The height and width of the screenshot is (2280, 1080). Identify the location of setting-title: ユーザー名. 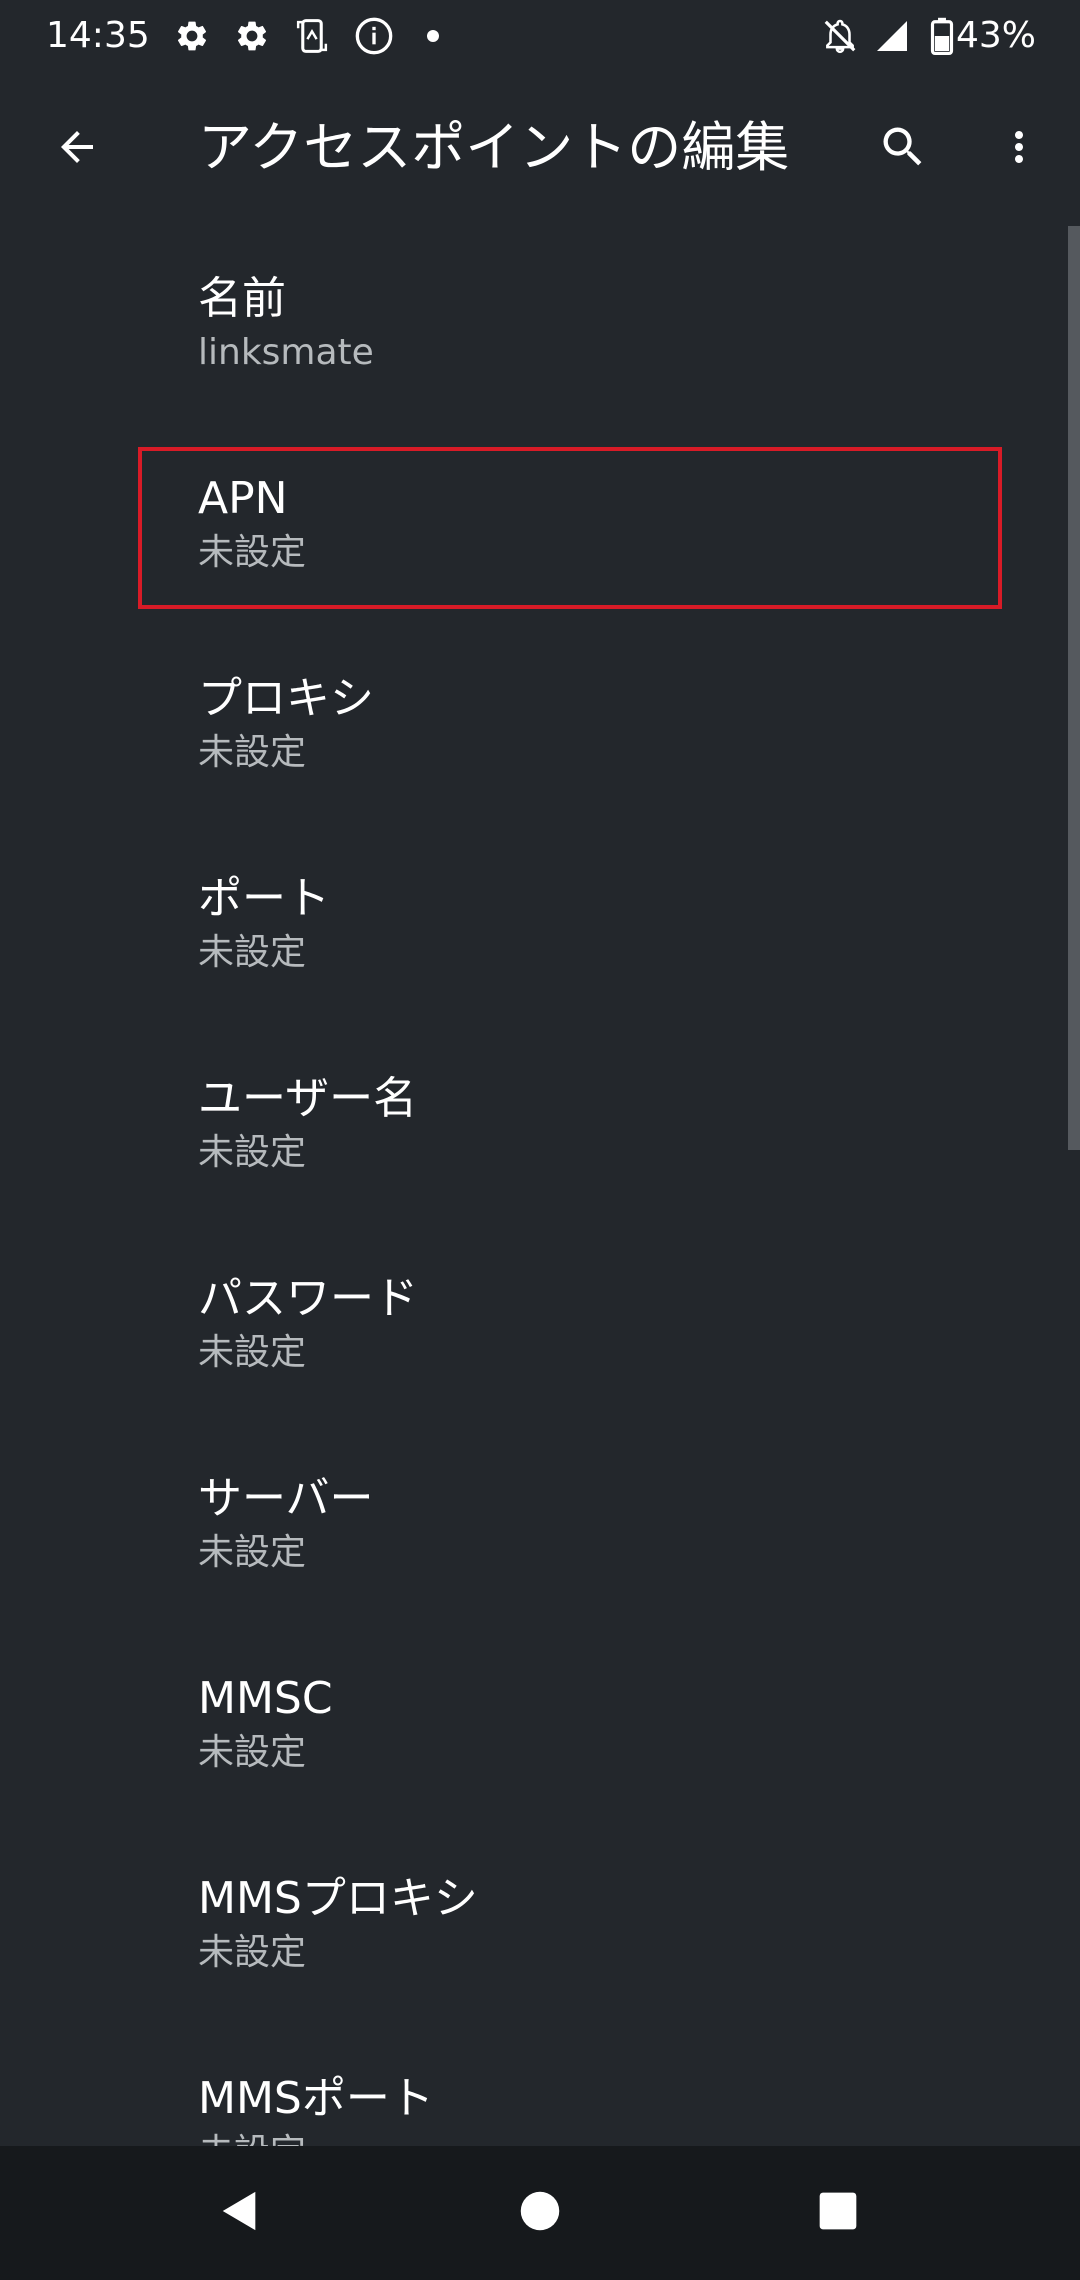
(308, 1098).